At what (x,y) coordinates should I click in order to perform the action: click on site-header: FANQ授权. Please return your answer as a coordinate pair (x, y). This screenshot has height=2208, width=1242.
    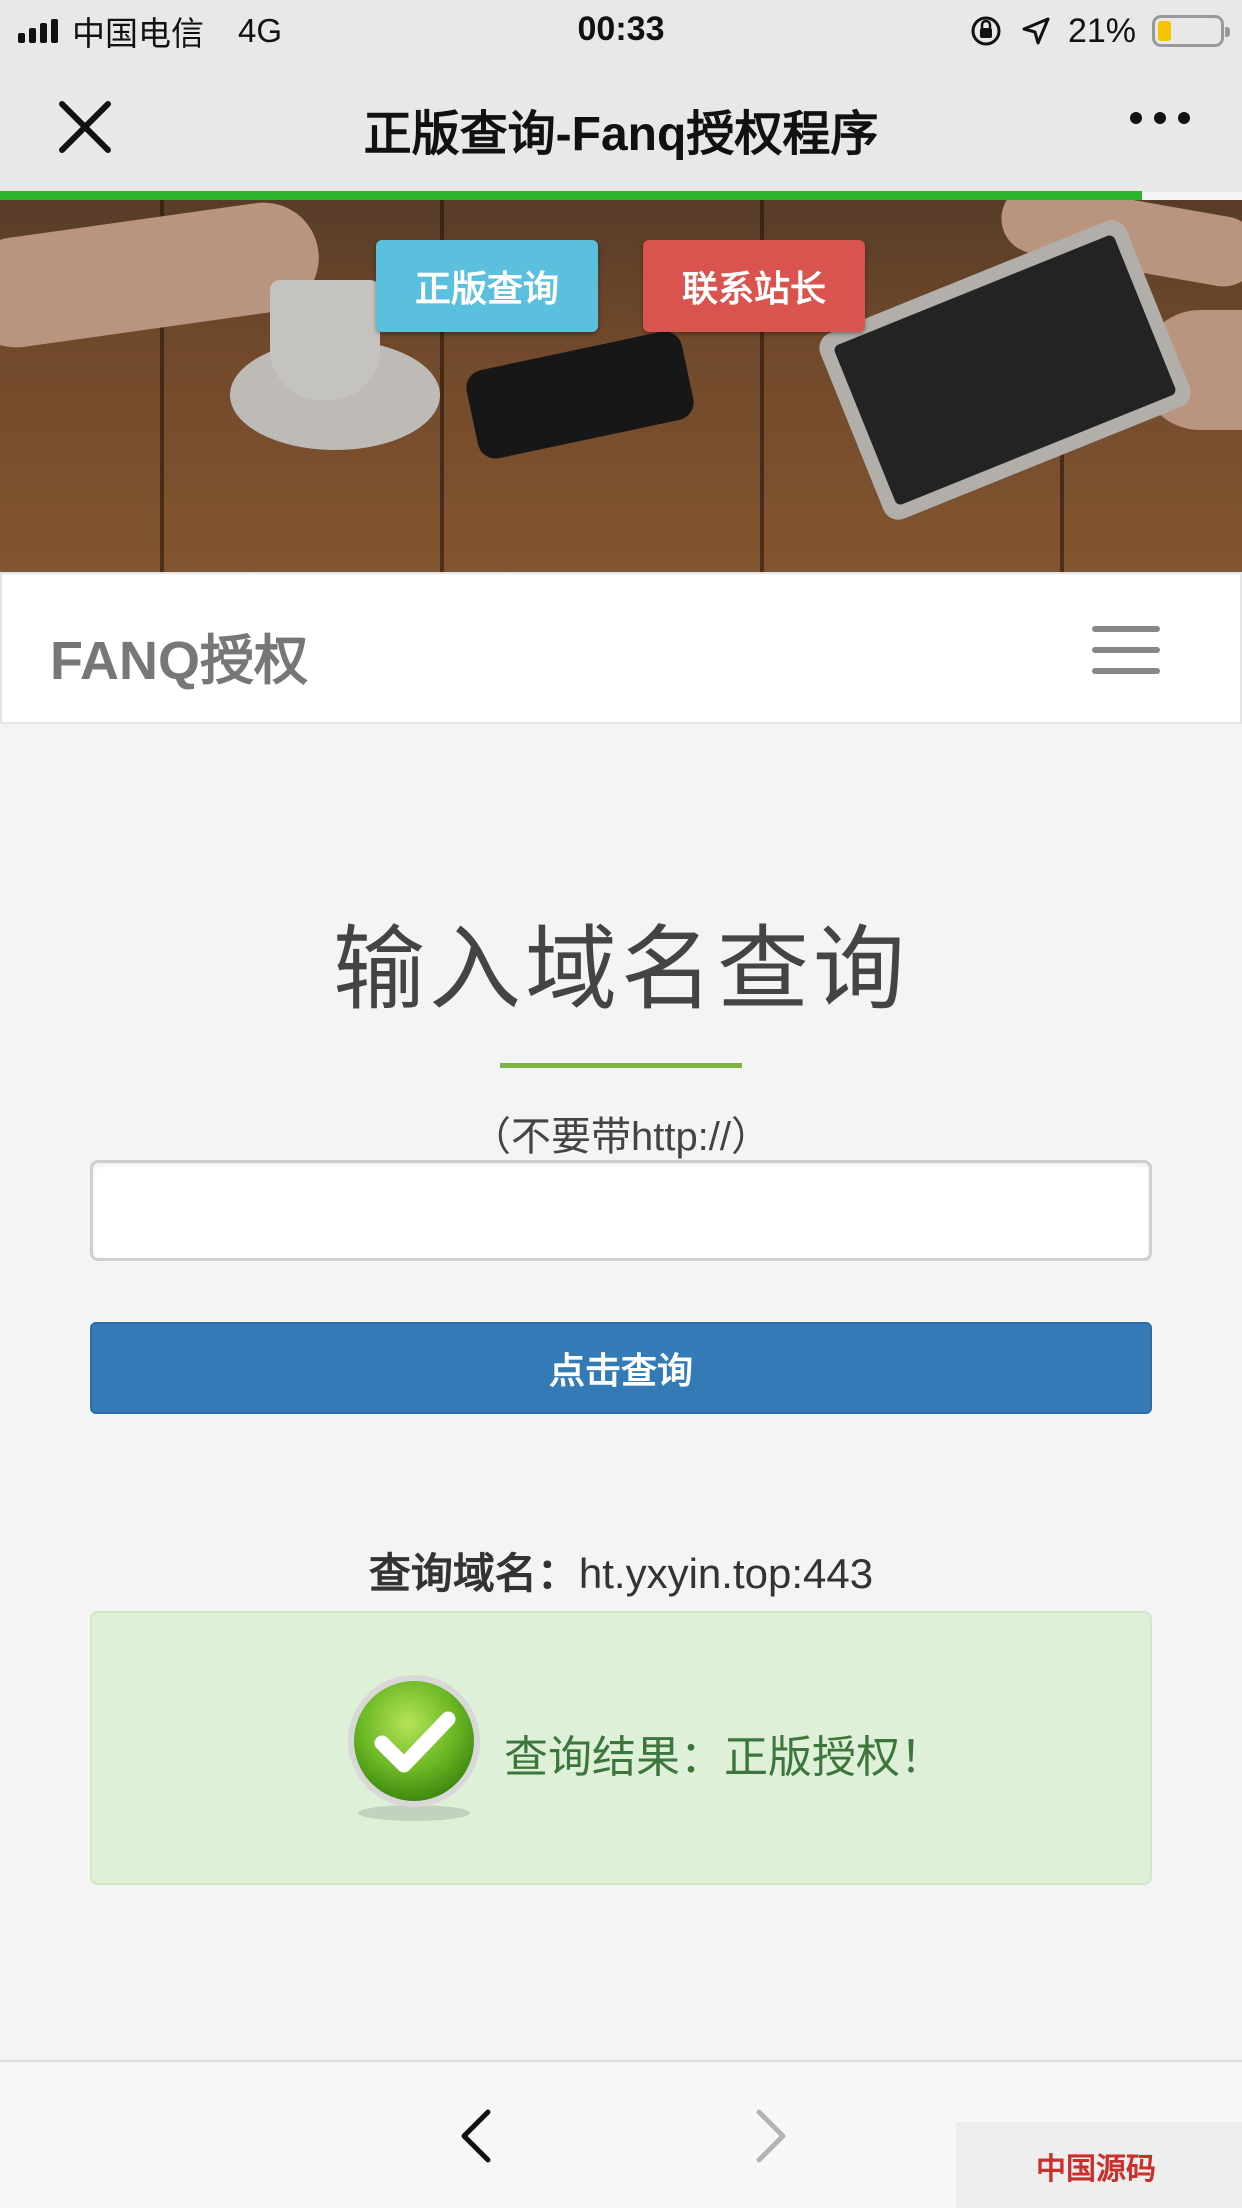
    Looking at the image, I should click on (621, 648).